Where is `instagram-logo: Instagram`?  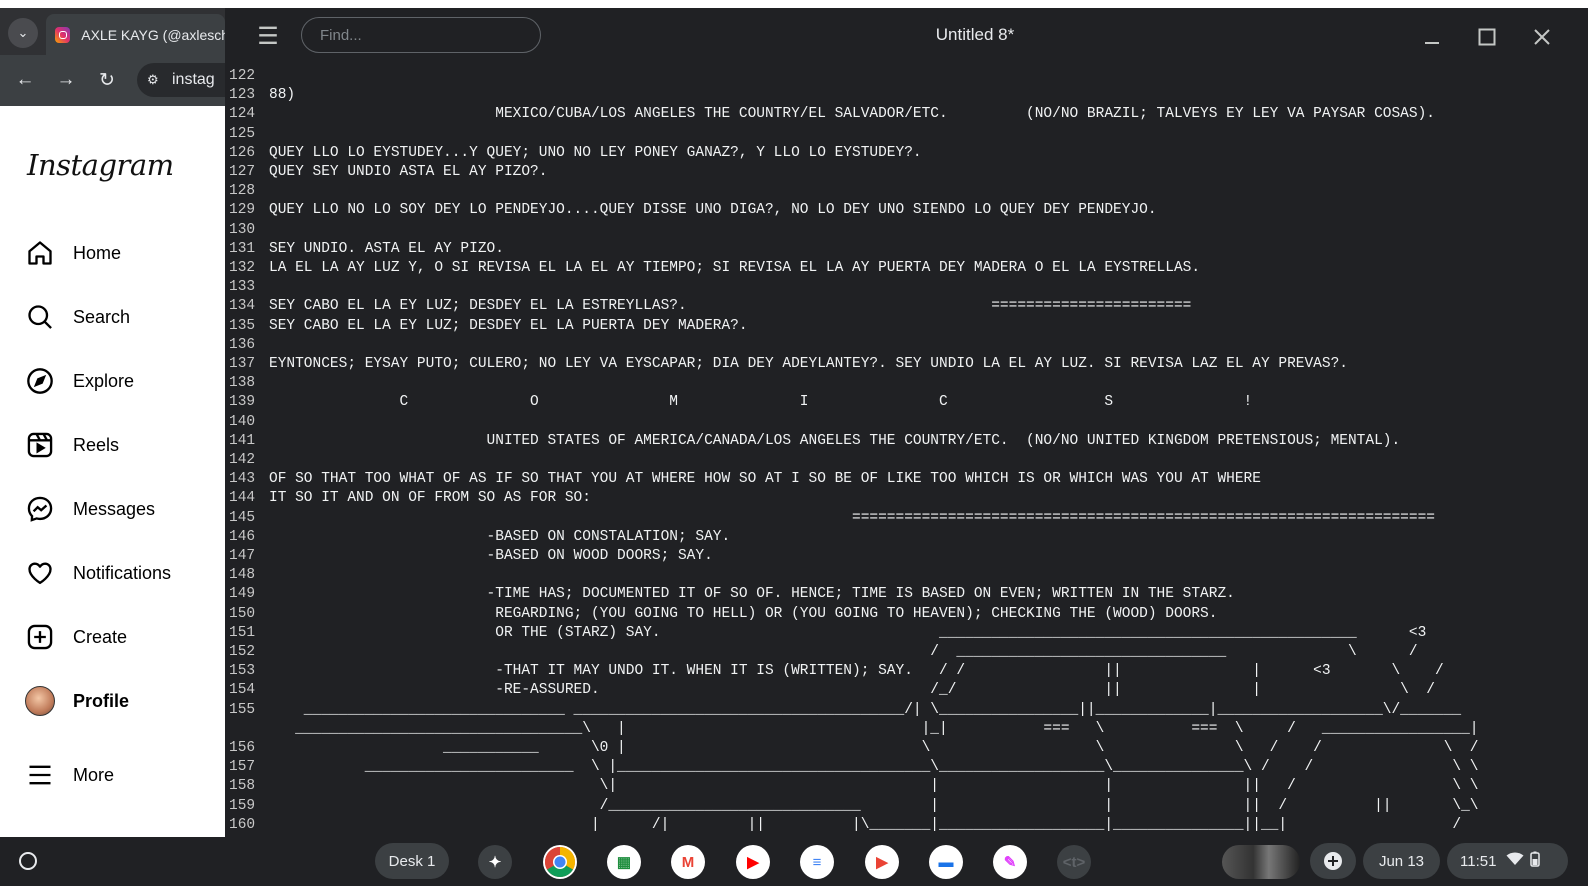 instagram-logo: Instagram is located at coordinates (100, 165).